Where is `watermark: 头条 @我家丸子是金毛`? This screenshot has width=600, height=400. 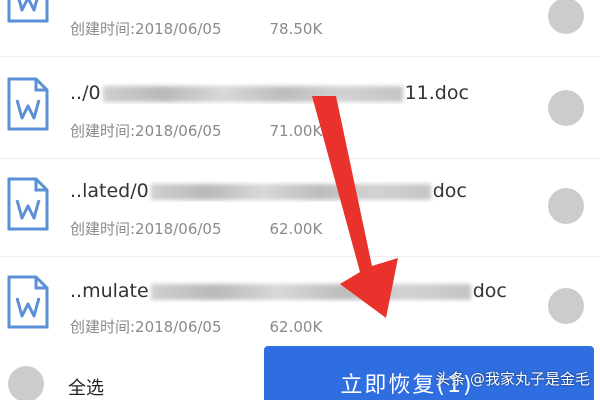
watermark: 头条 @我家丸子是金毛 is located at coordinates (512, 379).